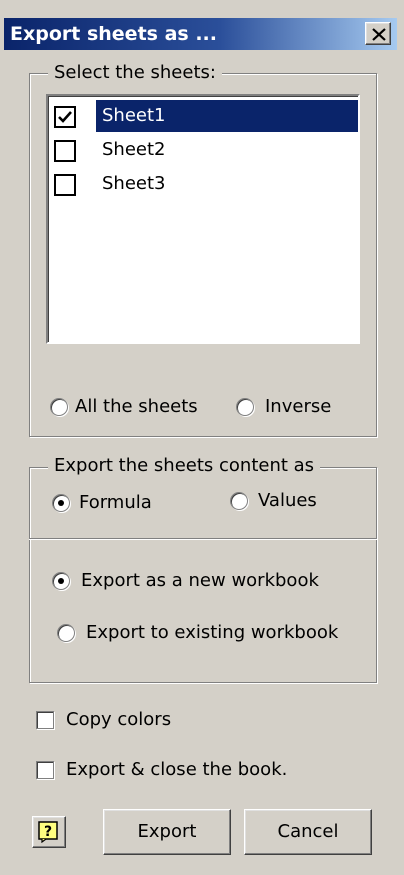  What do you see at coordinates (45, 720) in the screenshot?
I see `copy-colors-checkbox` at bounding box center [45, 720].